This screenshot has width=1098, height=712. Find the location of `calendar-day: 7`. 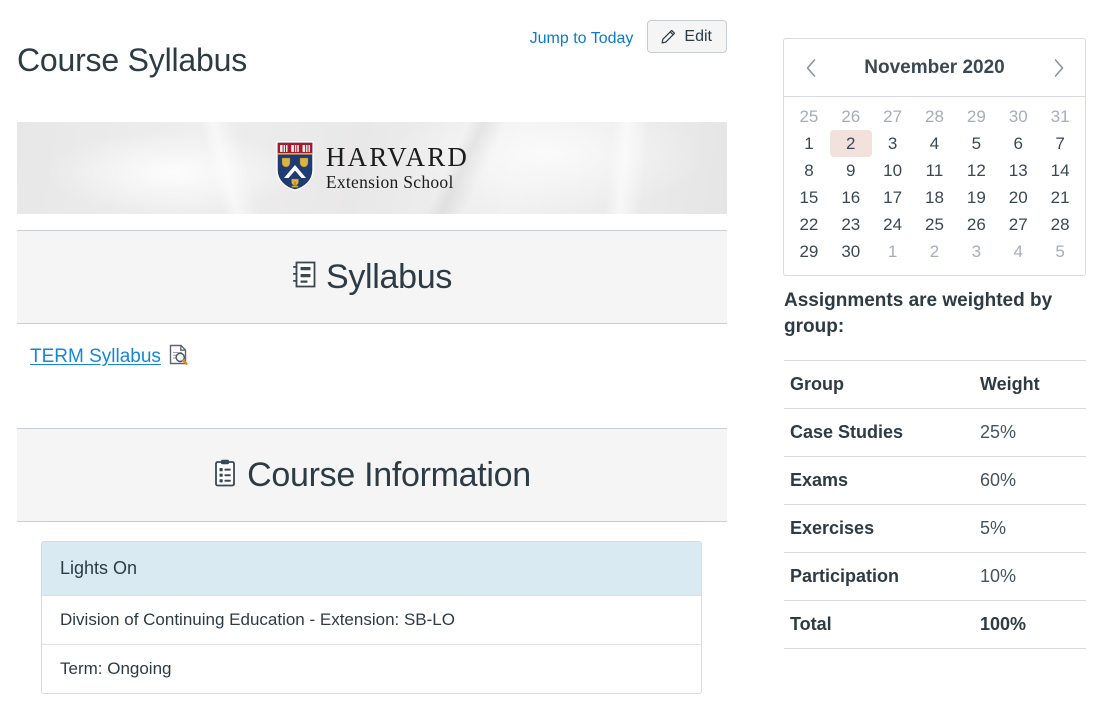

calendar-day: 7 is located at coordinates (1060, 143).